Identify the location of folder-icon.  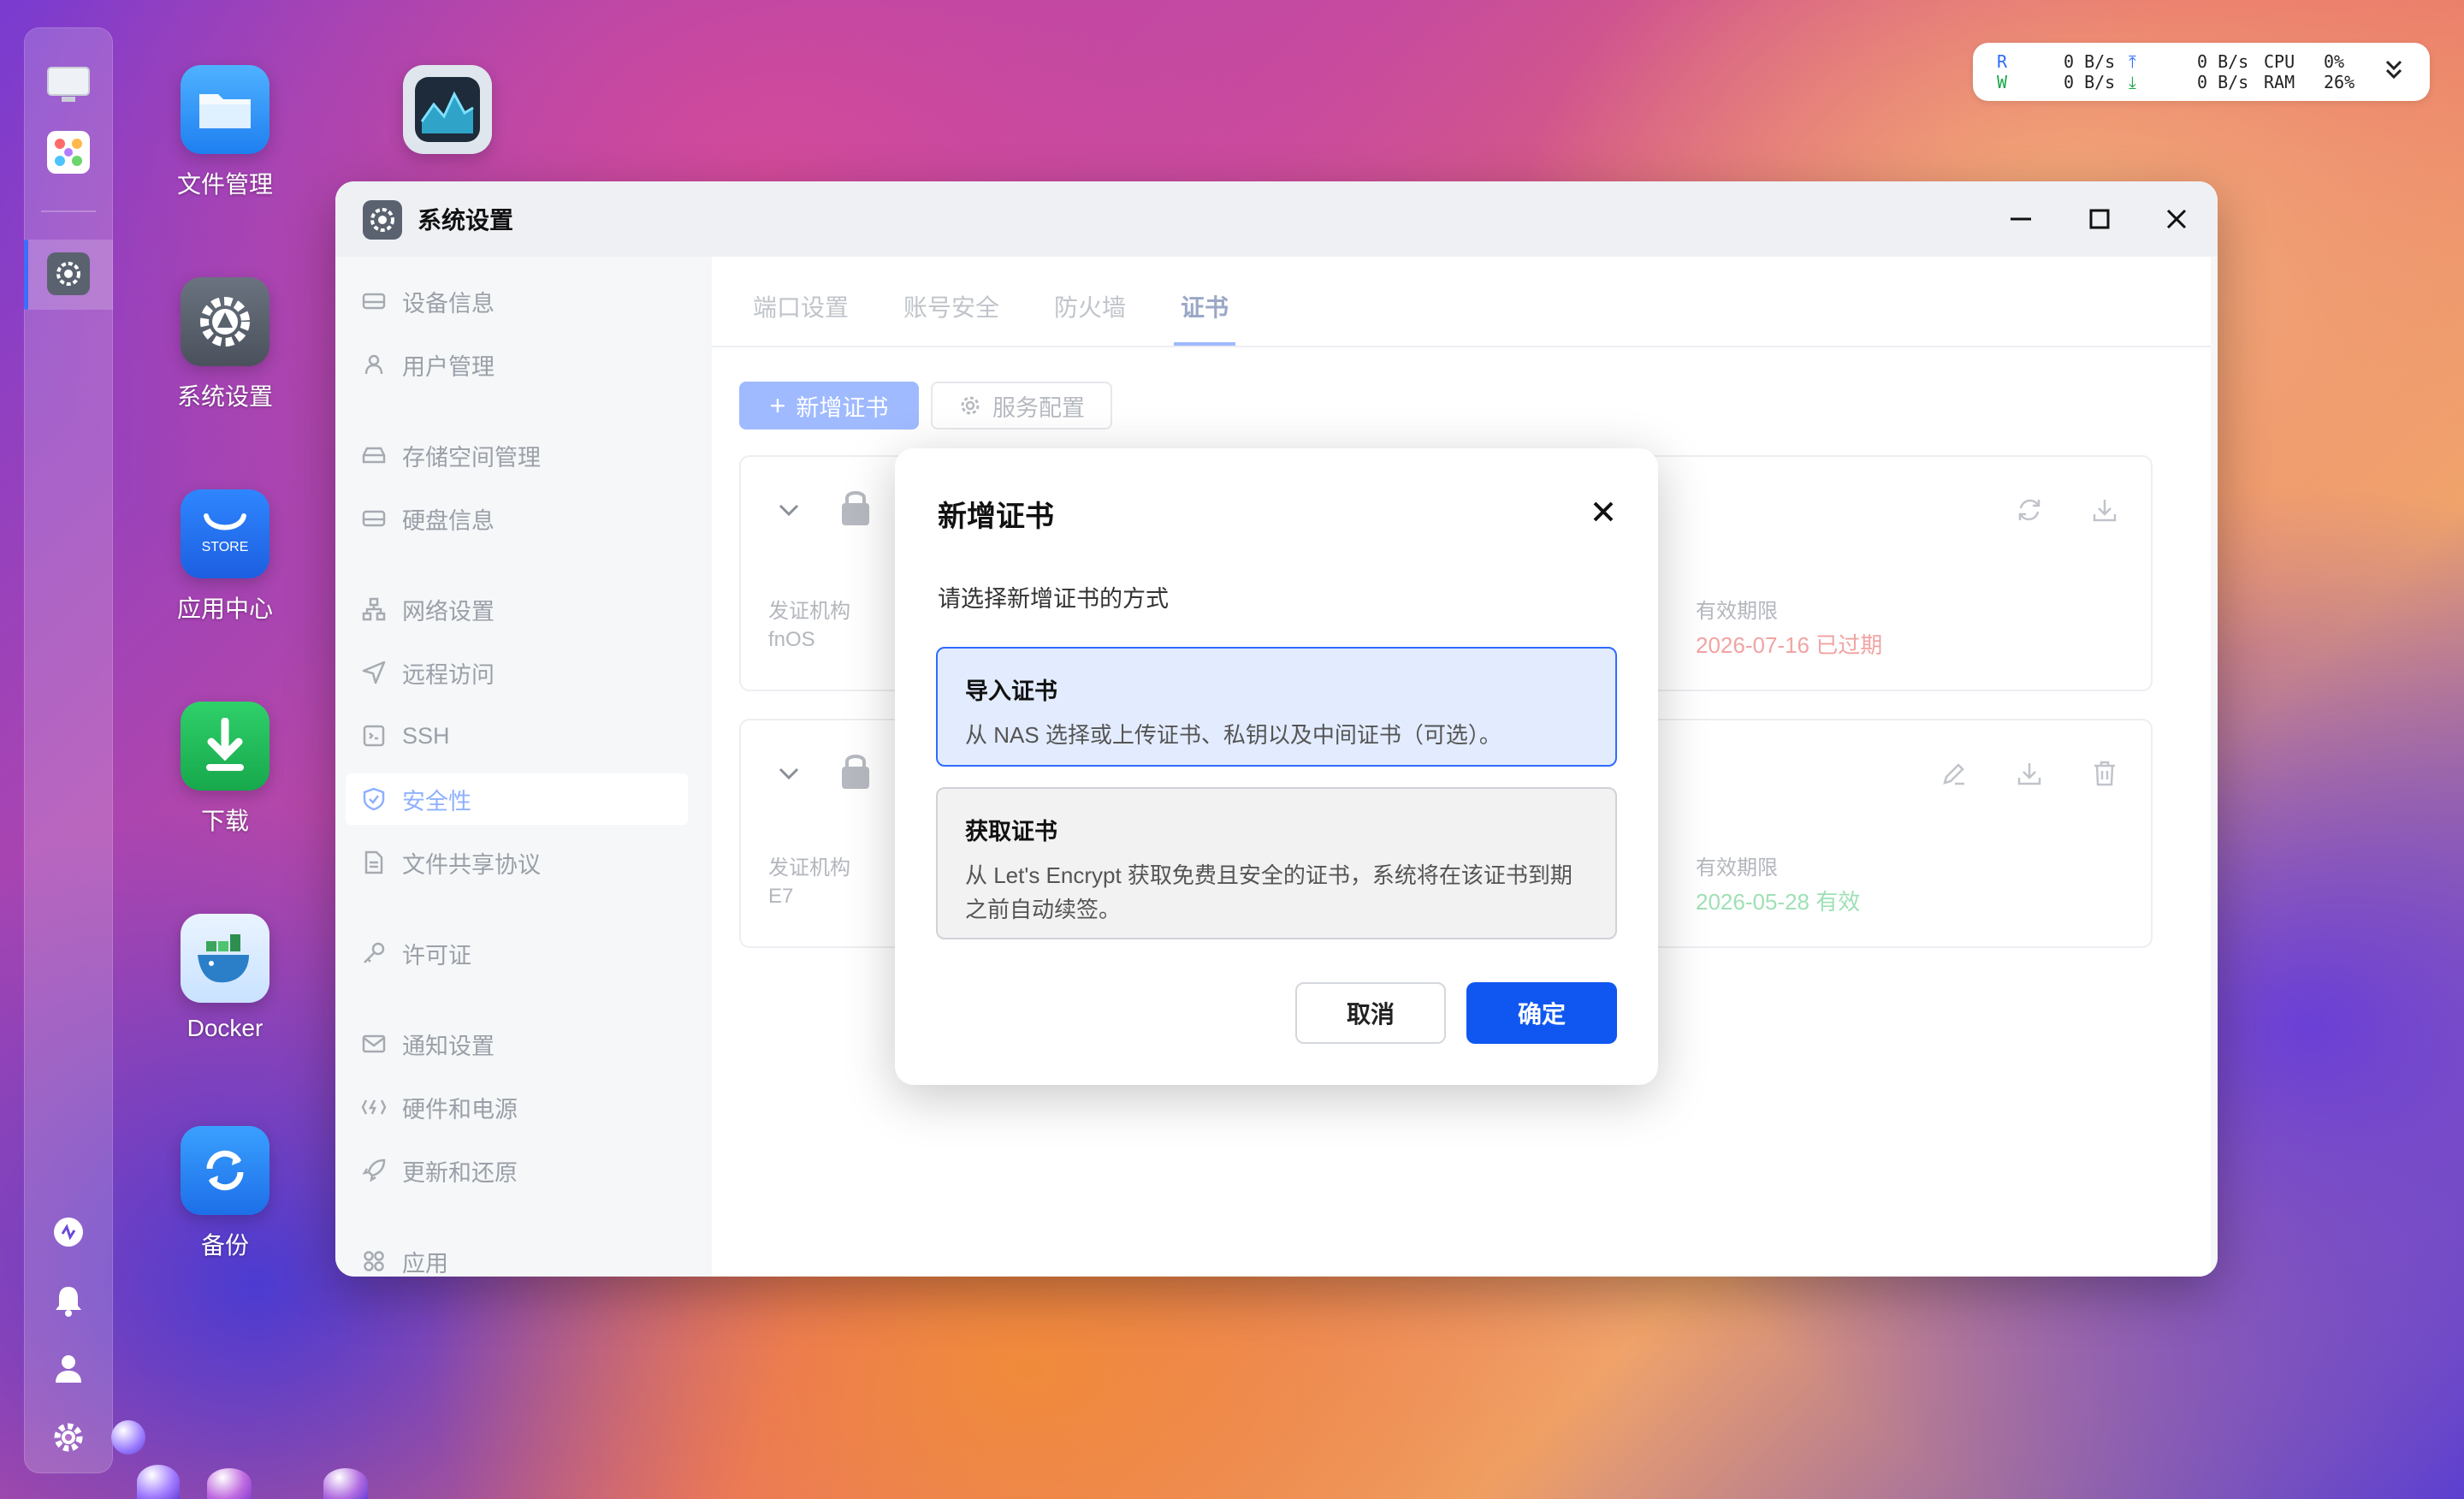
(225, 109).